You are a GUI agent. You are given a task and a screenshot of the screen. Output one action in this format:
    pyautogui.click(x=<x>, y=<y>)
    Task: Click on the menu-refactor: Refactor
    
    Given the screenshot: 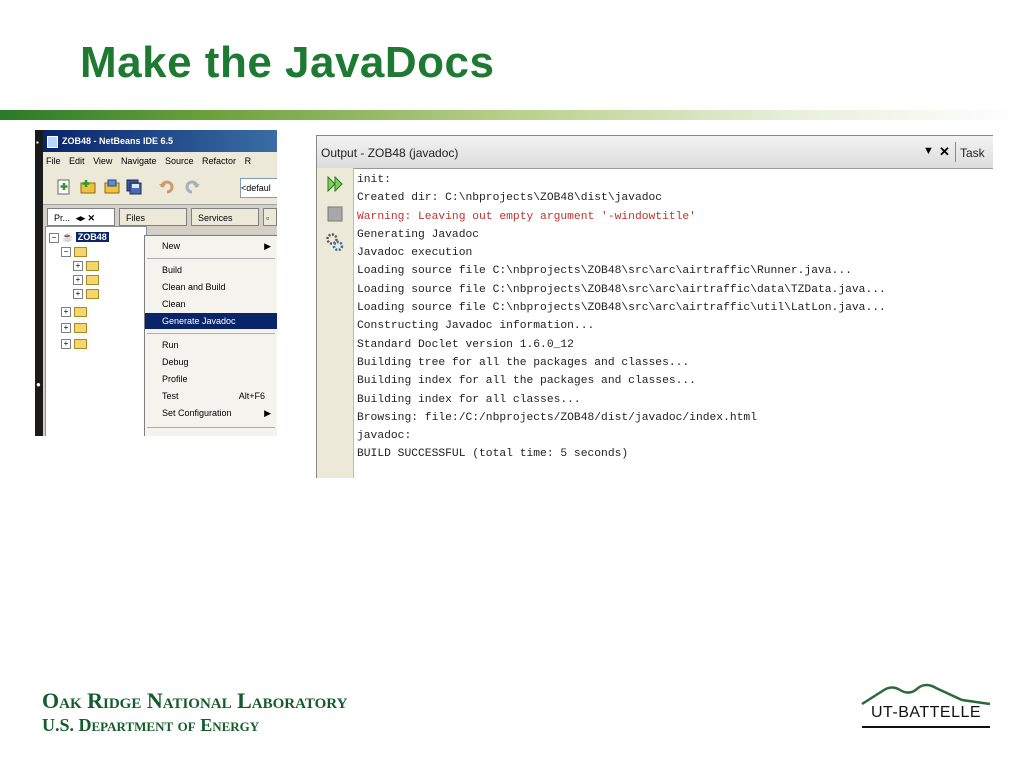 What is the action you would take?
    pyautogui.click(x=219, y=161)
    